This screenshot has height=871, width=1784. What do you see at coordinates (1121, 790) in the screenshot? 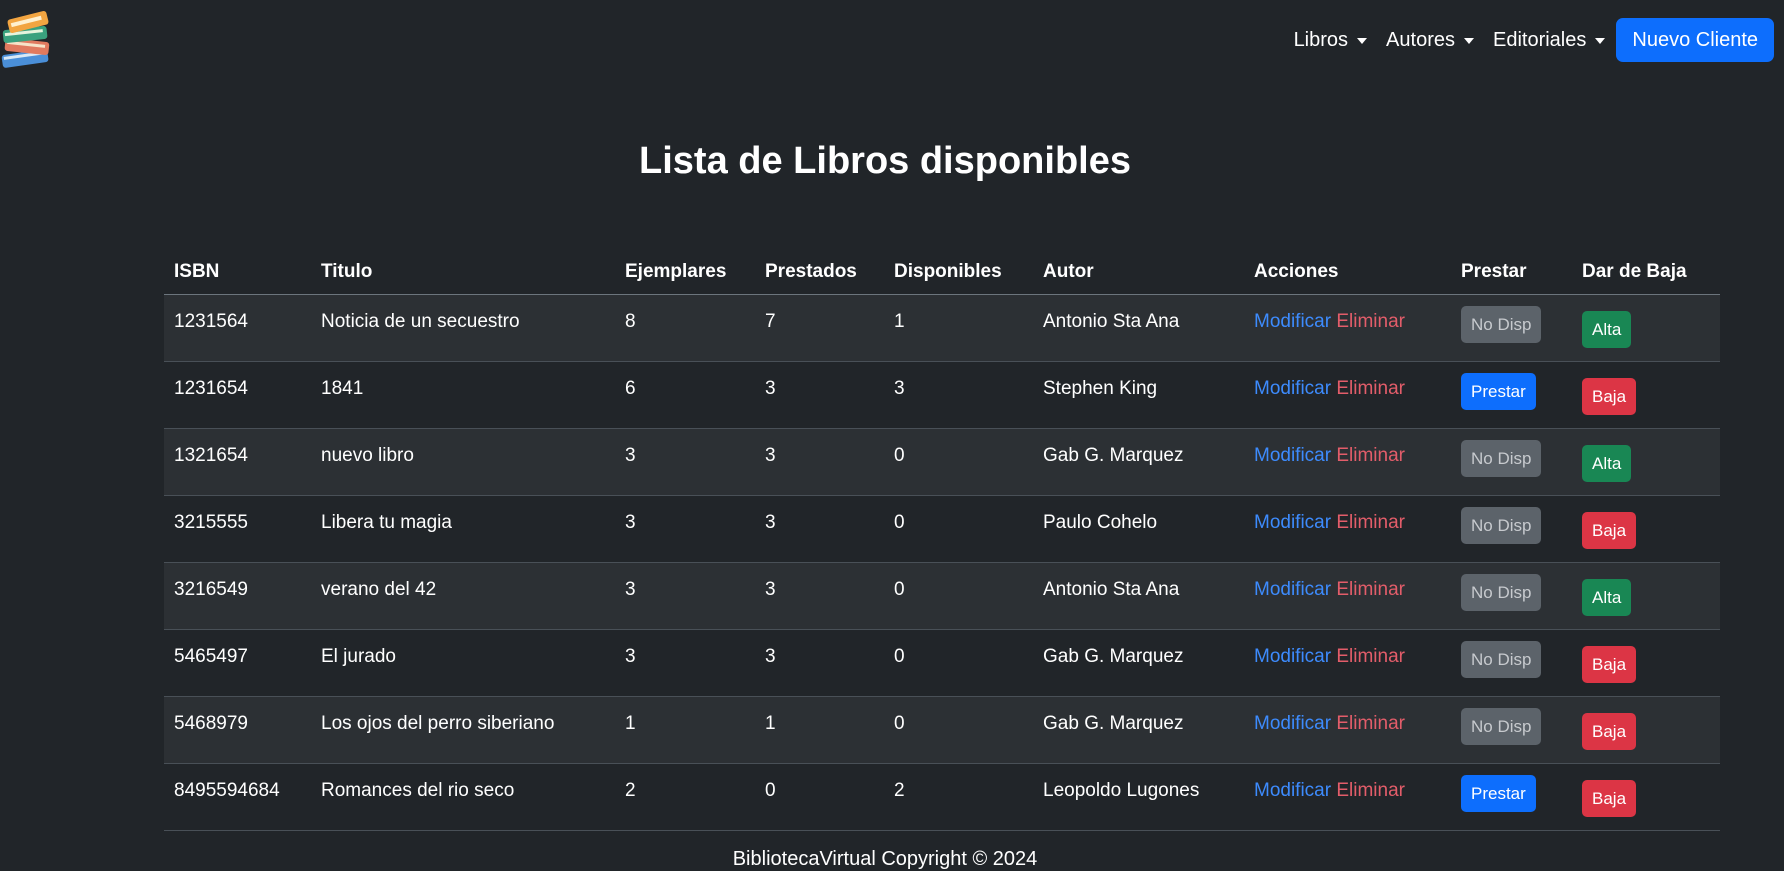
I see `author-cell: Leopoldo Lugones` at bounding box center [1121, 790].